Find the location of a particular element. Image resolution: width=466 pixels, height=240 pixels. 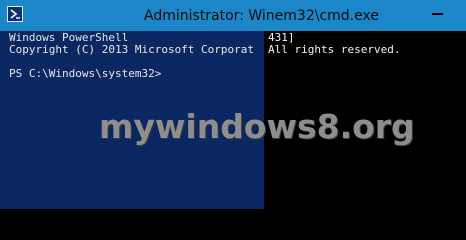

console-line-copyright-right: All rights reserved. is located at coordinates (334, 49).